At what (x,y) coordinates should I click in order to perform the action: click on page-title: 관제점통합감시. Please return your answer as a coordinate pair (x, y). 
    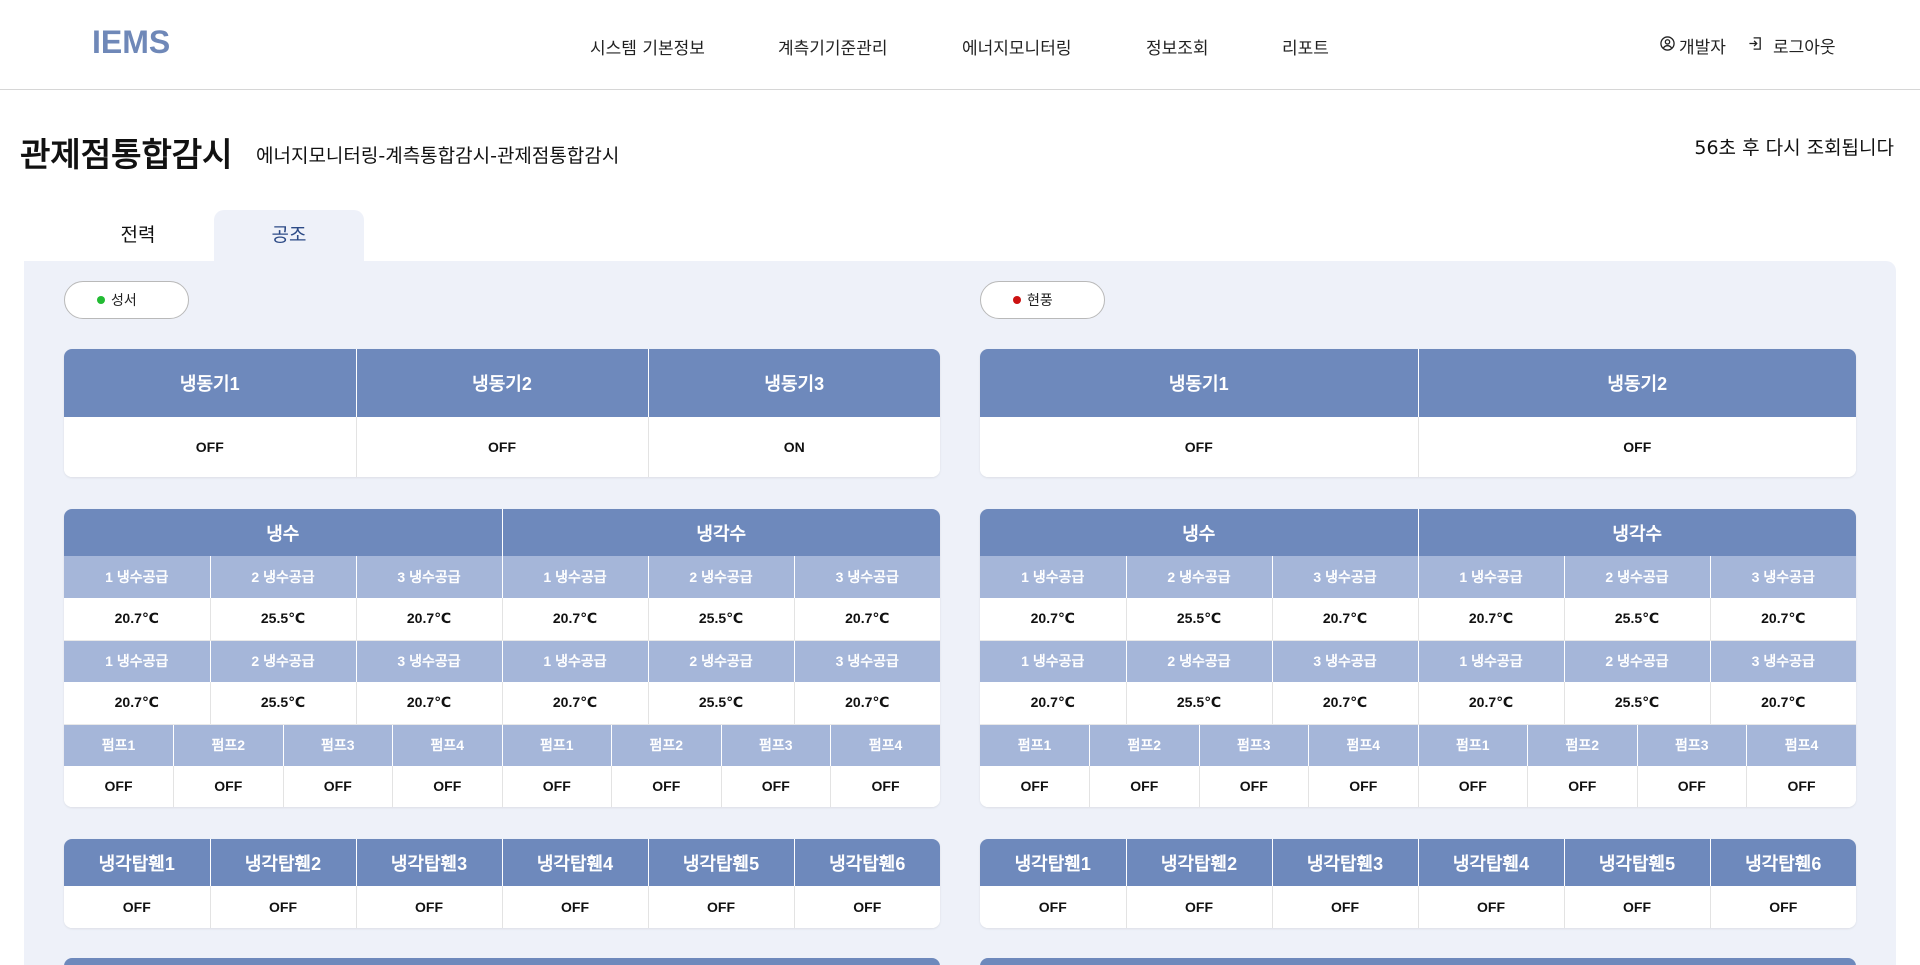
    Looking at the image, I should click on (126, 154).